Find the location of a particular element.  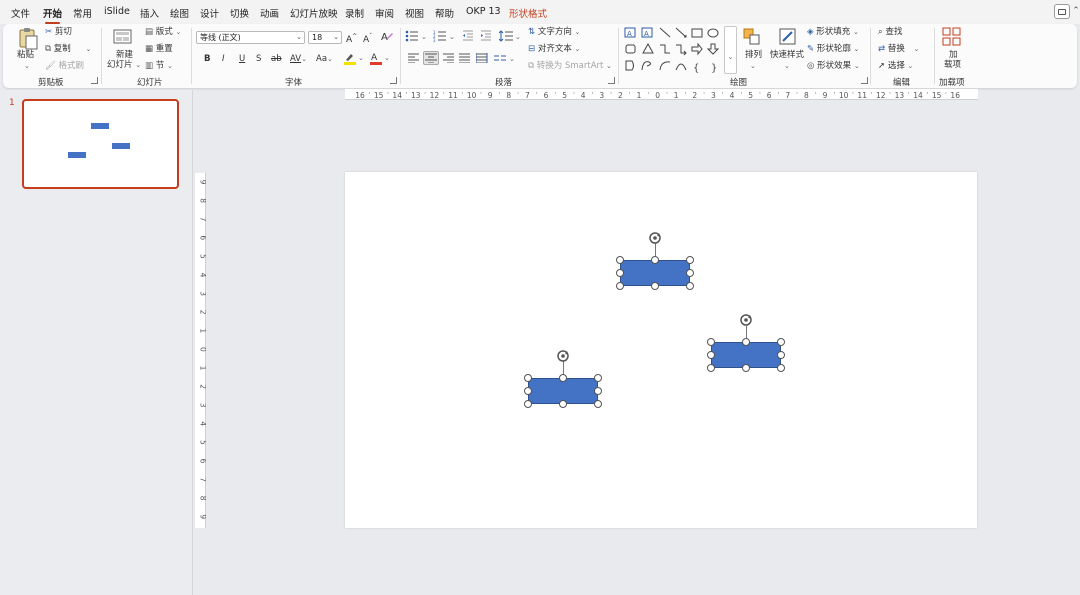

addins-icon is located at coordinates (952, 37).